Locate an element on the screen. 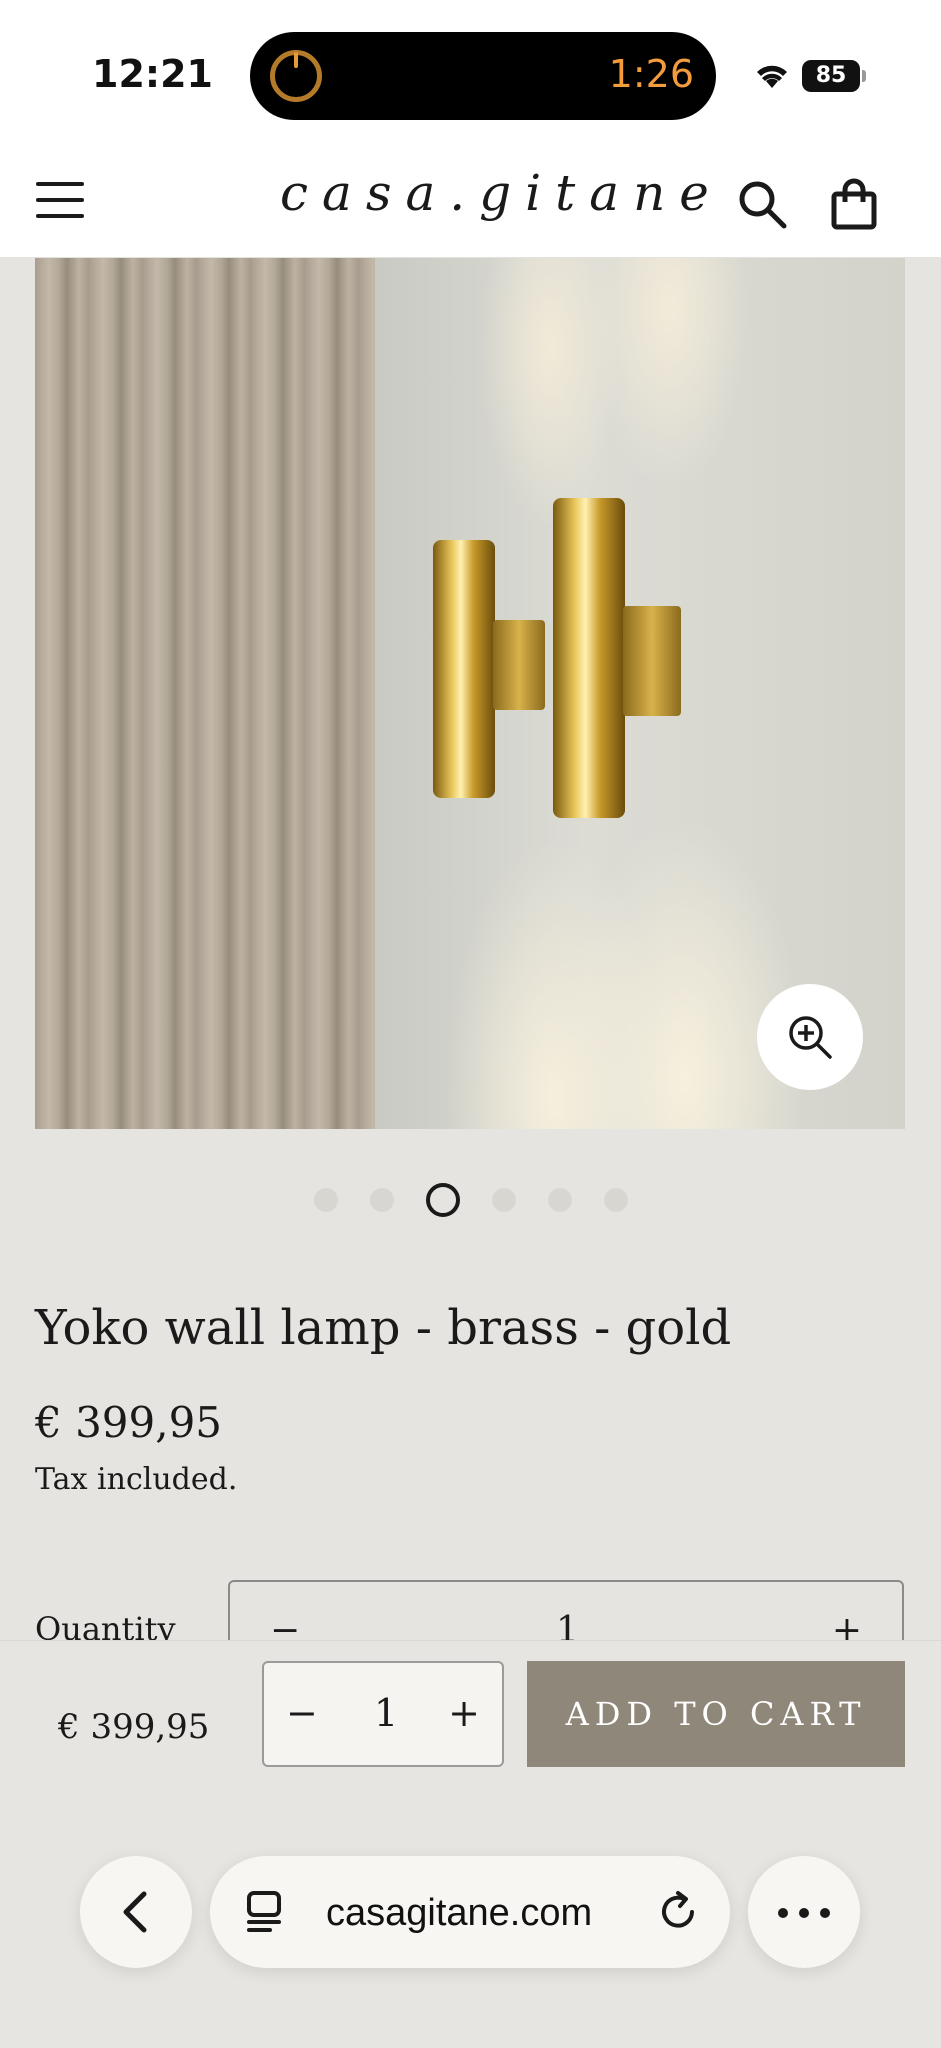 The image size is (941, 2048). battery-icon: 85 is located at coordinates (834, 76).